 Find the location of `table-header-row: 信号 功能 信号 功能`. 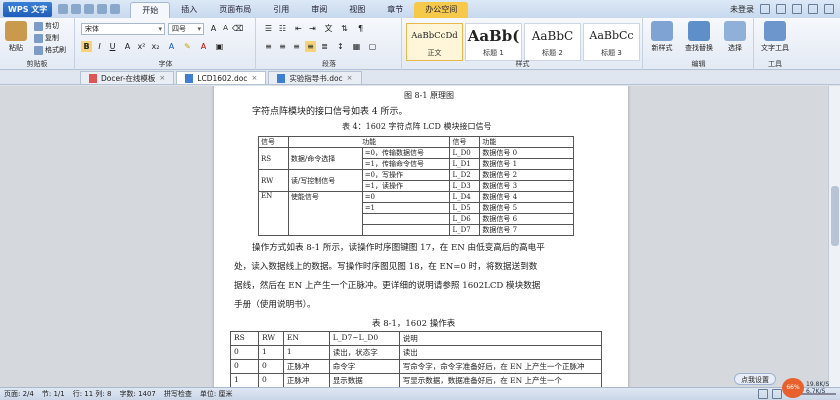

table-header-row: 信号 功能 信号 功能 is located at coordinates (416, 142).